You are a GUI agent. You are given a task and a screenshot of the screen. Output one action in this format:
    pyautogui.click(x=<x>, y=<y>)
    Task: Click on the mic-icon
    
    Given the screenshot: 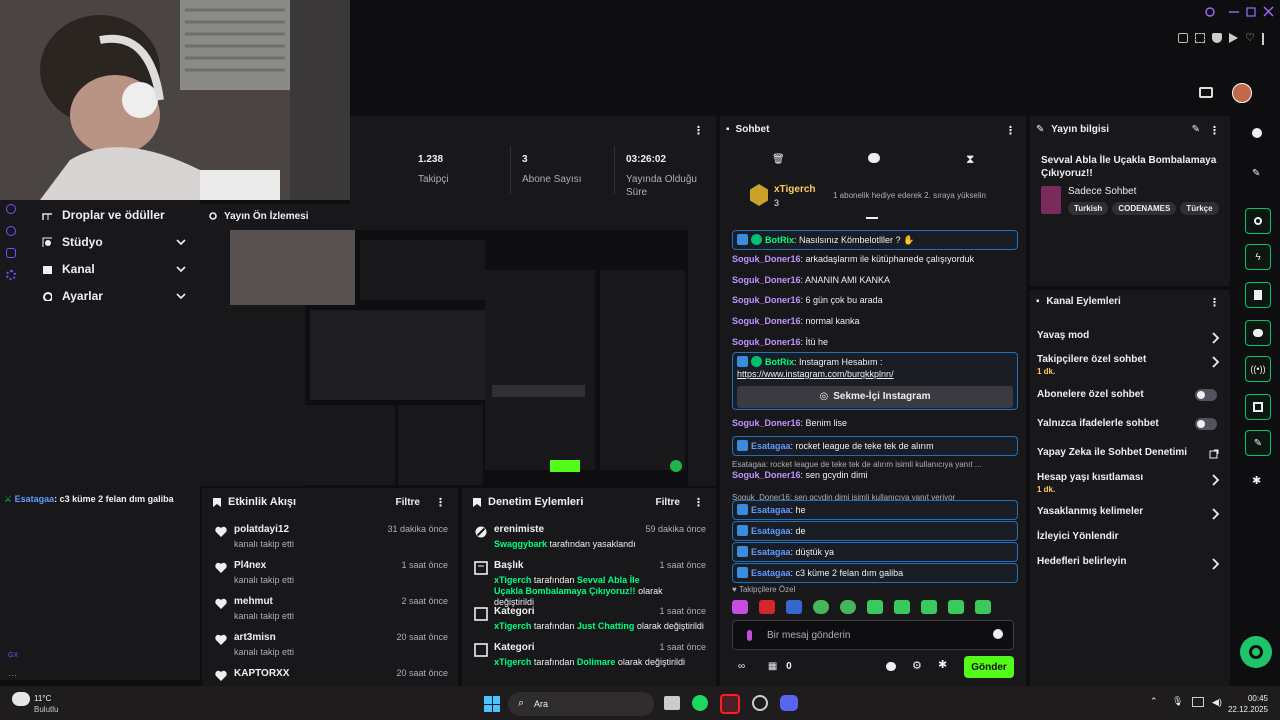 What is the action you would take?
    pyautogui.click(x=749, y=635)
    